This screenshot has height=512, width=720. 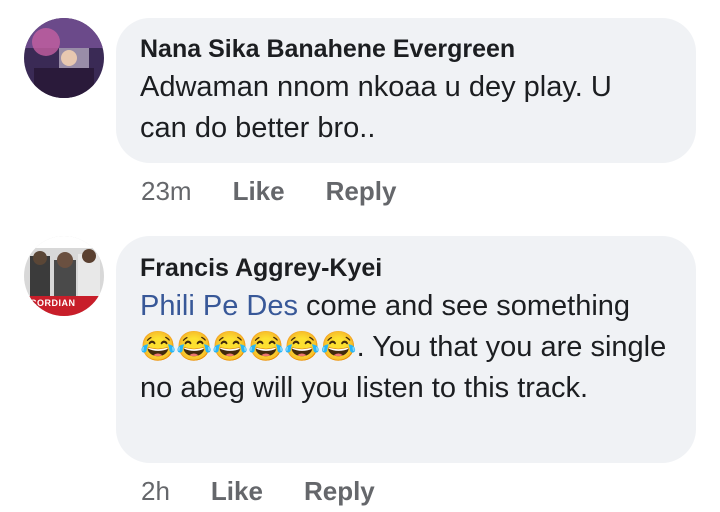 What do you see at coordinates (53, 303) in the screenshot?
I see `avatar-caption: CORDIAN` at bounding box center [53, 303].